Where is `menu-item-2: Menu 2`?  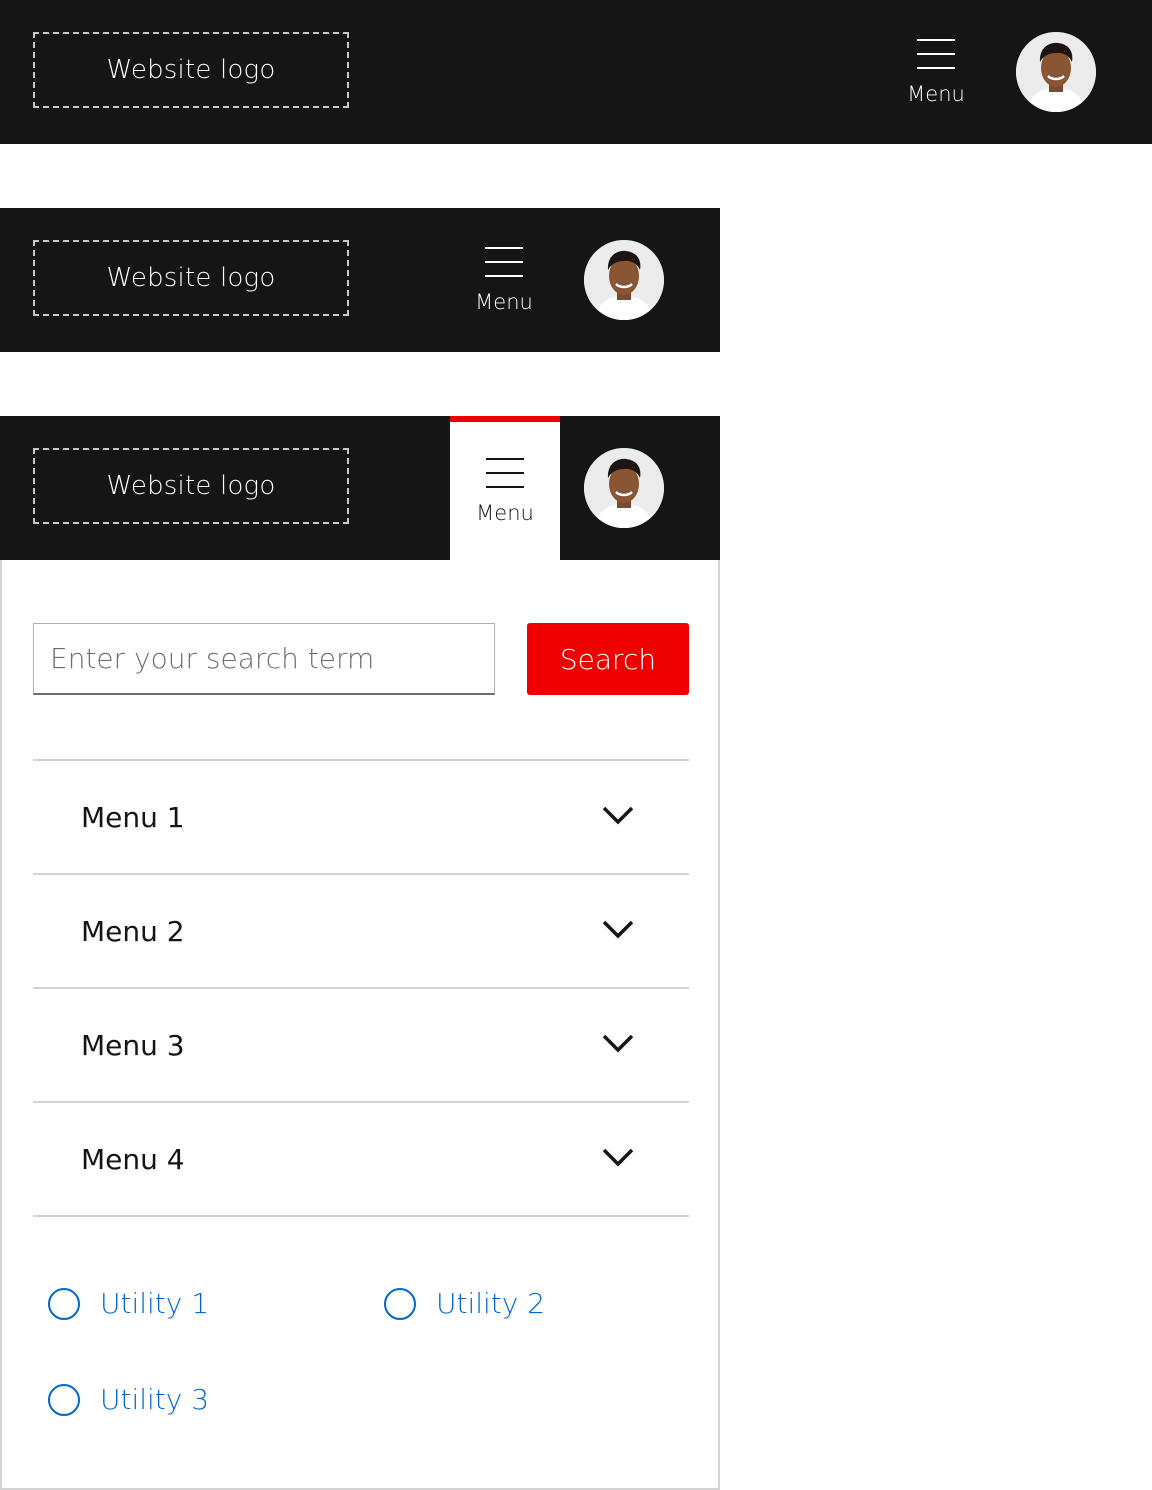
menu-item-2: Menu 2 is located at coordinates (361, 932).